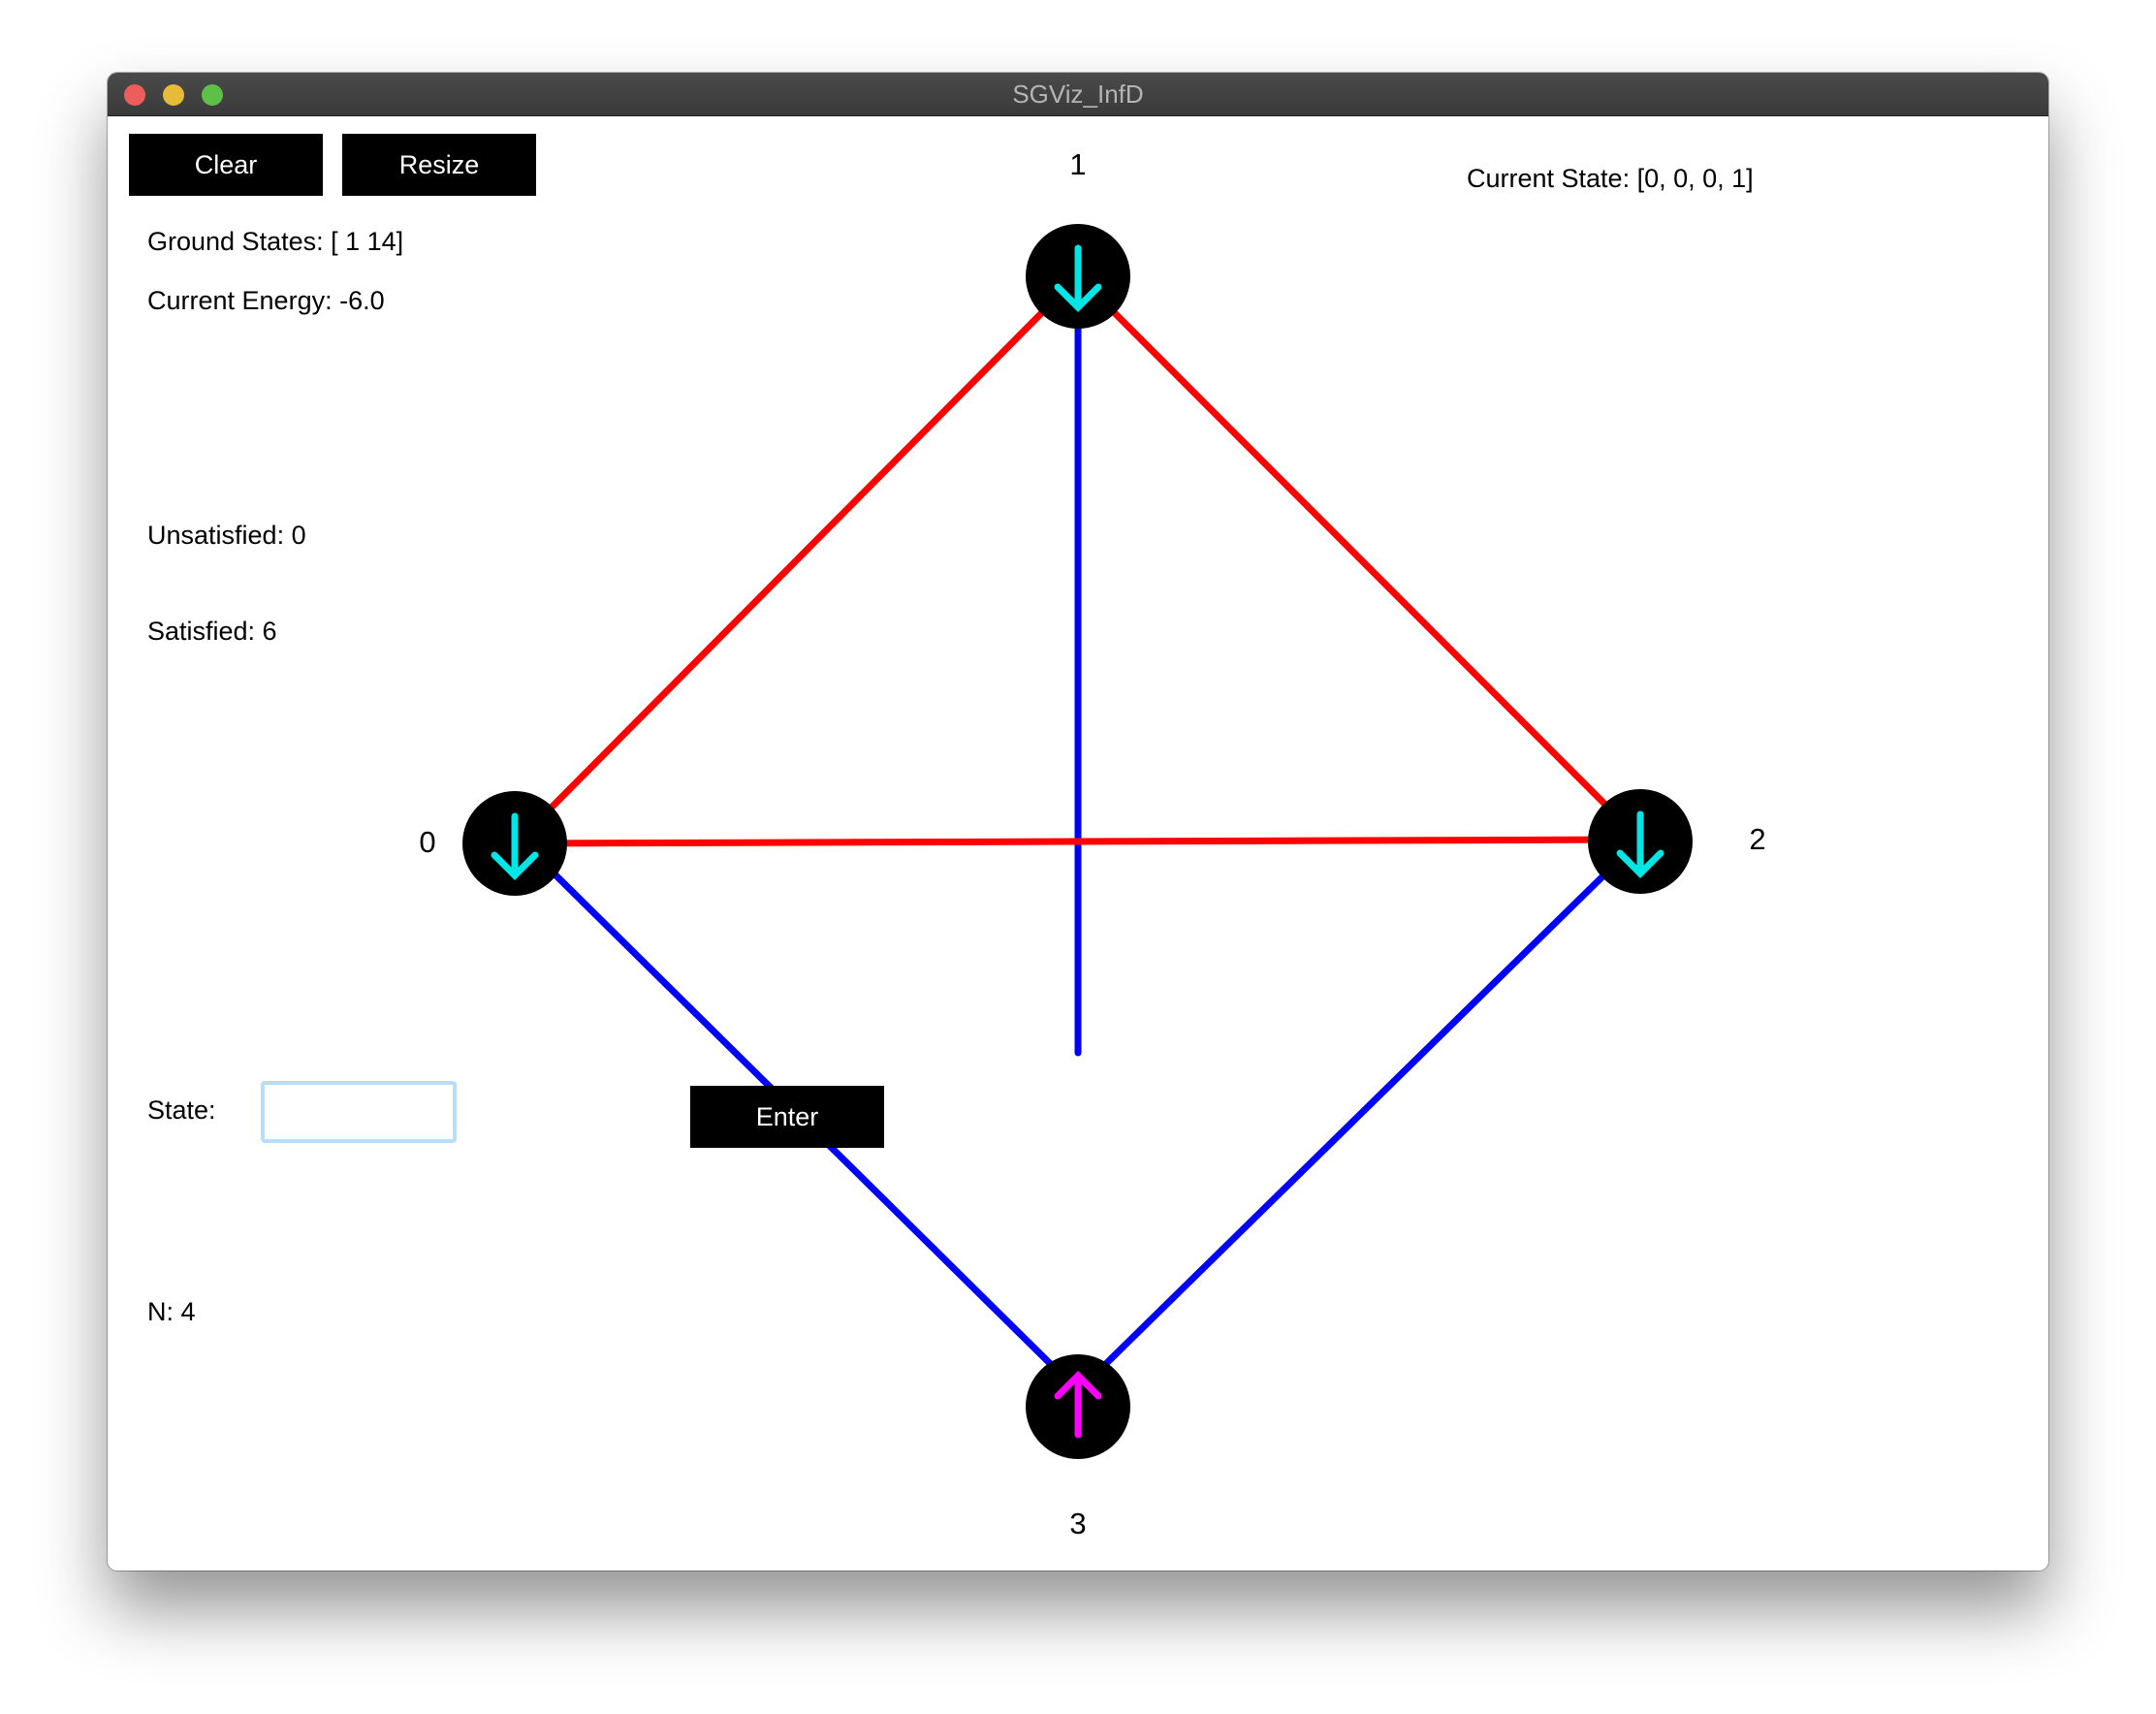 The height and width of the screenshot is (1714, 2156). Describe the element at coordinates (226, 165) in the screenshot. I see `clear-button: Clear` at that location.